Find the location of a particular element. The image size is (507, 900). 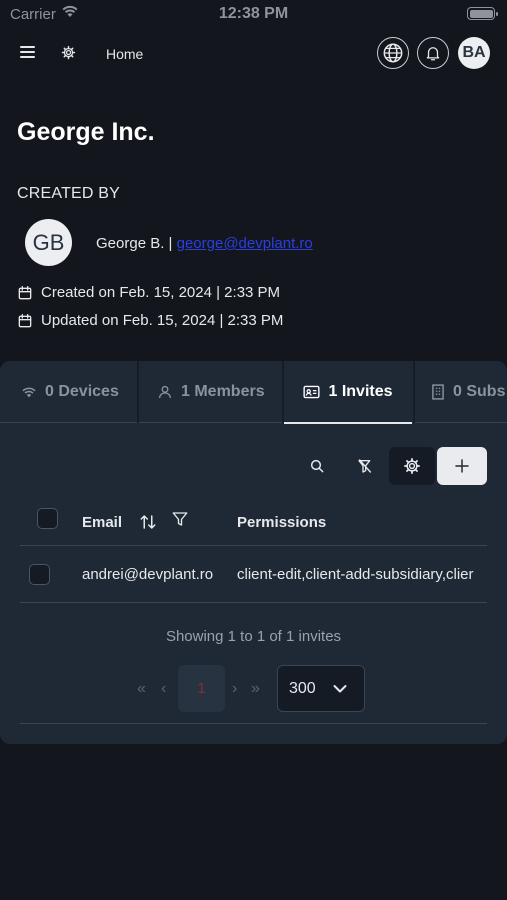

paginator: « ‹ 1 › » 300 is located at coordinates (253, 689).